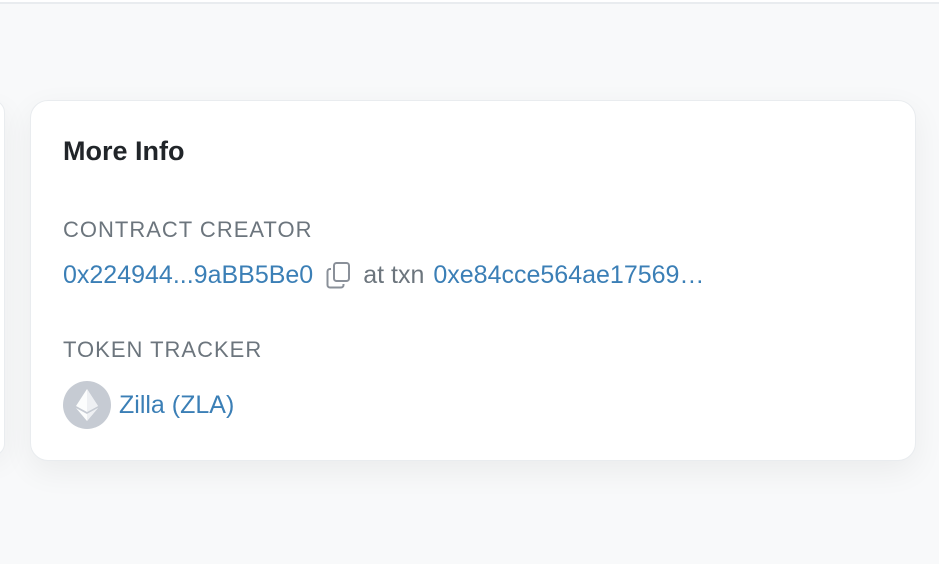 The width and height of the screenshot is (939, 564). I want to click on adjacent-card-edge, so click(2, 278).